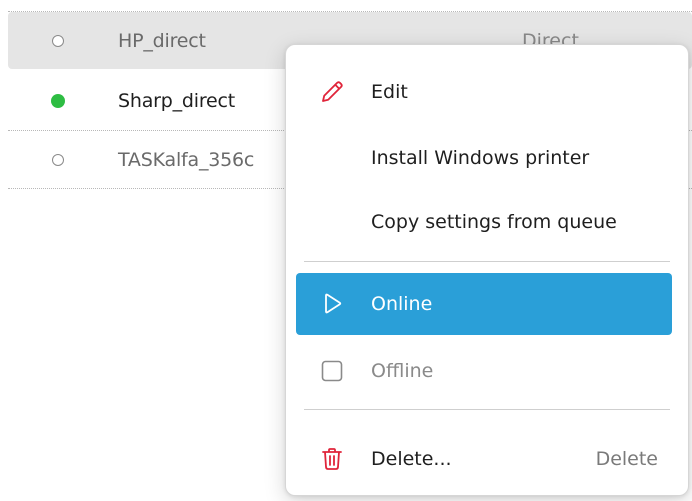 The width and height of the screenshot is (692, 501). Describe the element at coordinates (484, 92) in the screenshot. I see `menu-item-edit: Edit` at that location.